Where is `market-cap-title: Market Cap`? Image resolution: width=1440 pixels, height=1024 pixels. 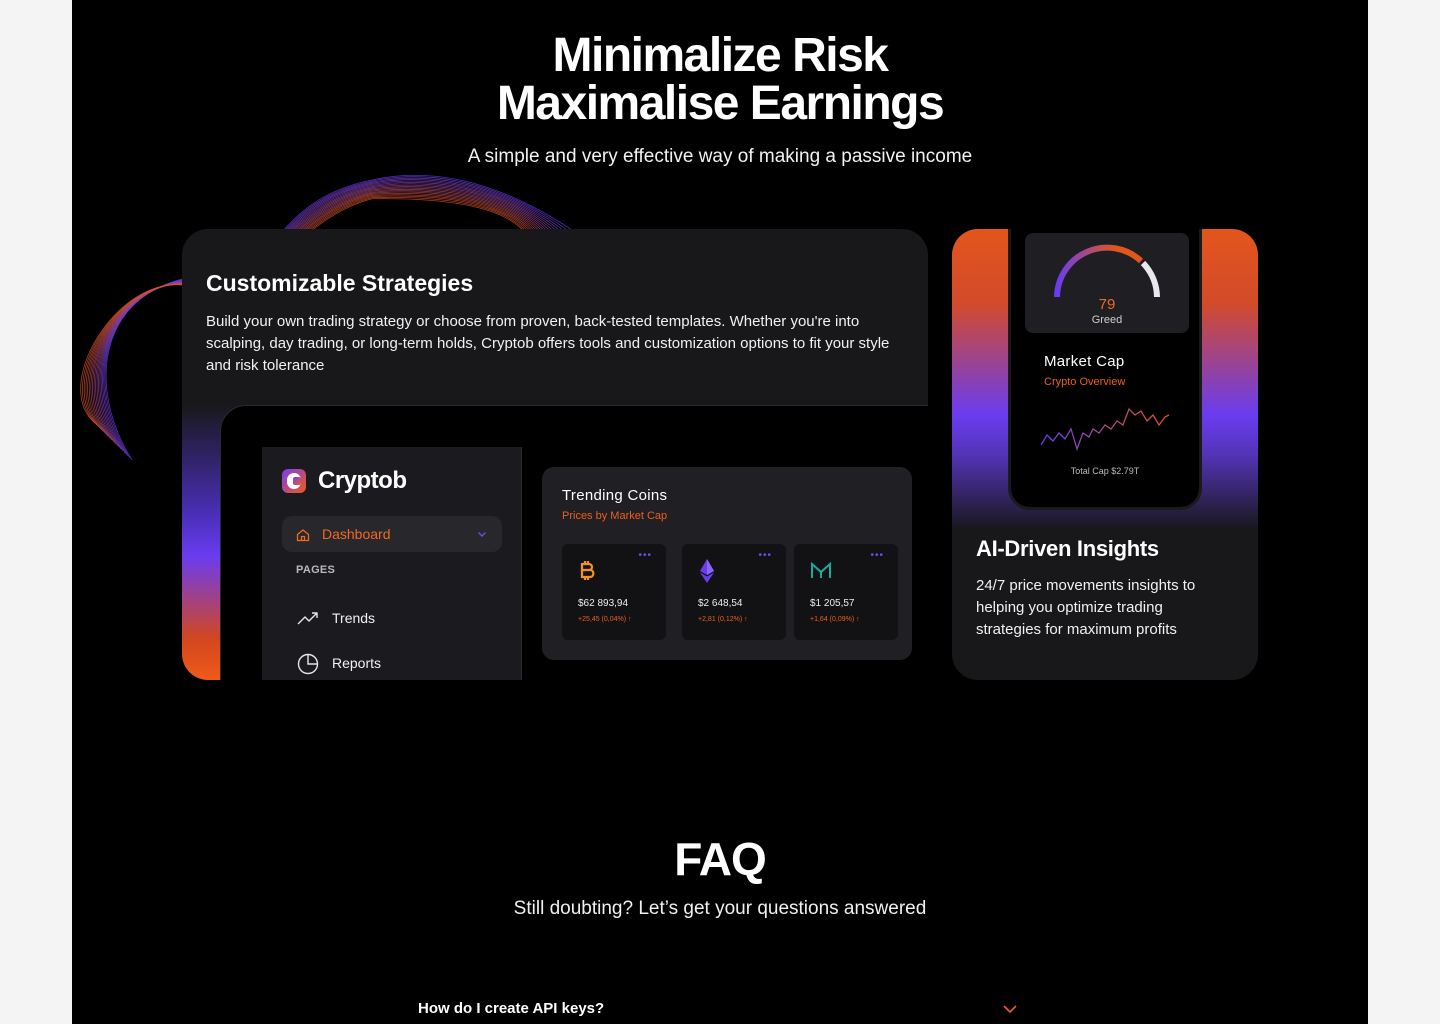
market-cap-title: Market Cap is located at coordinates (1084, 361).